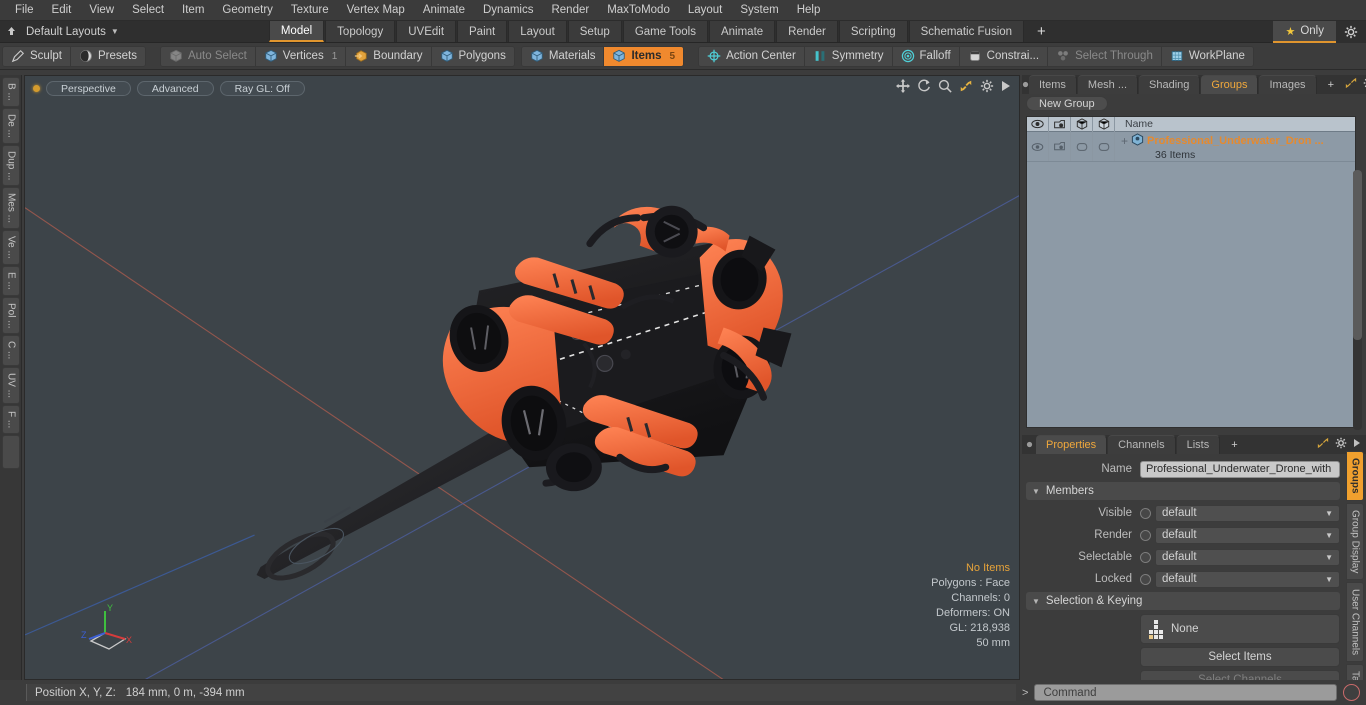 This screenshot has width=1366, height=705. I want to click on property-dropdown-visible: default ▼, so click(1247, 513).